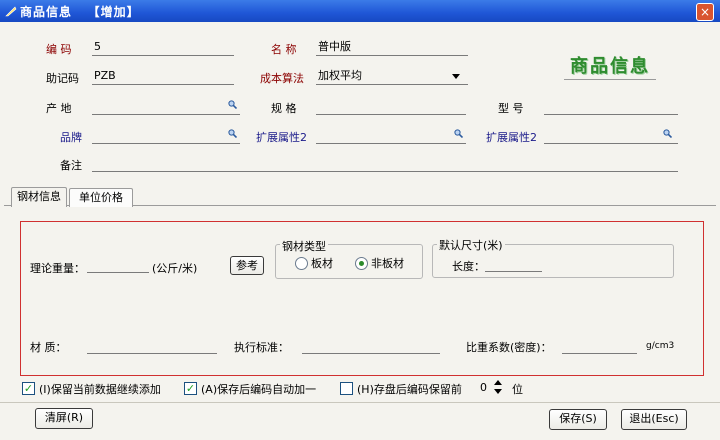 Image resolution: width=720 pixels, height=440 pixels. I want to click on model-label: 型 号, so click(511, 108).